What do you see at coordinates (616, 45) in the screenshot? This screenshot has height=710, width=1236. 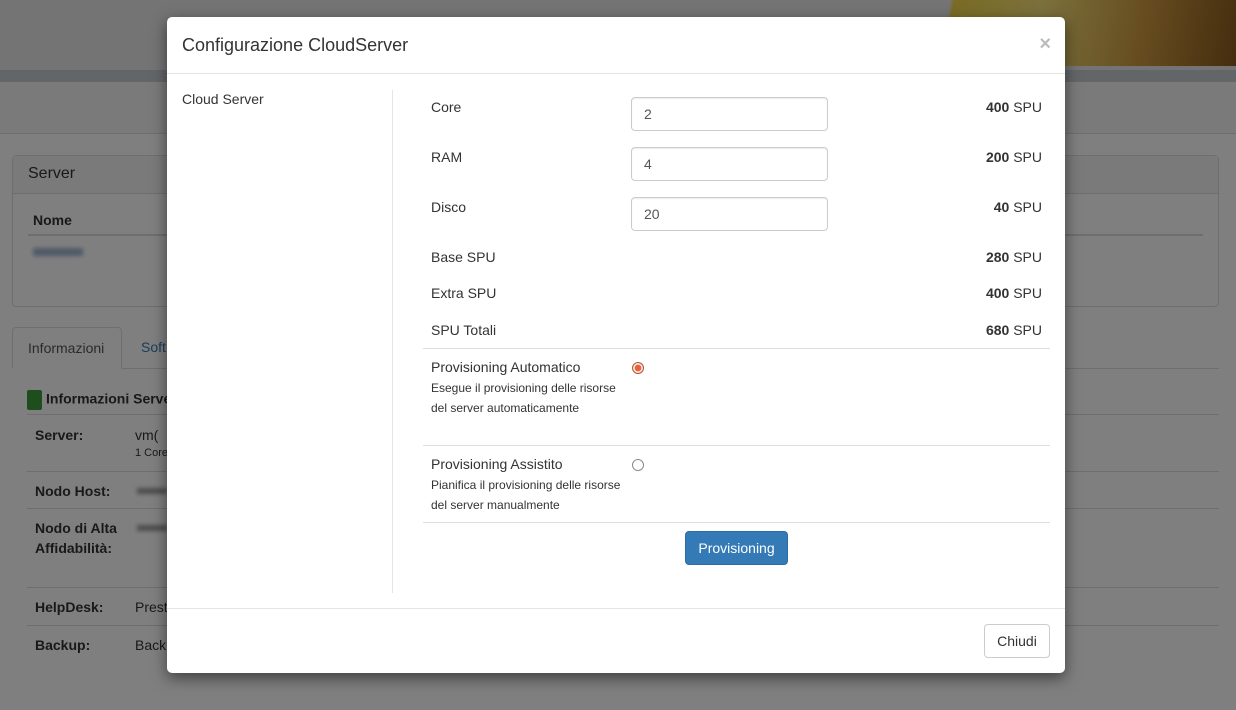 I see `modal-header: Configurazione CloudServer` at bounding box center [616, 45].